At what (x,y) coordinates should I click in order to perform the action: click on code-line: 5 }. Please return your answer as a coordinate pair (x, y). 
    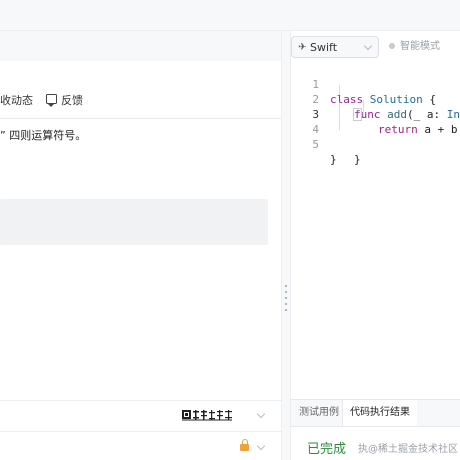
    Looking at the image, I should click on (375, 144).